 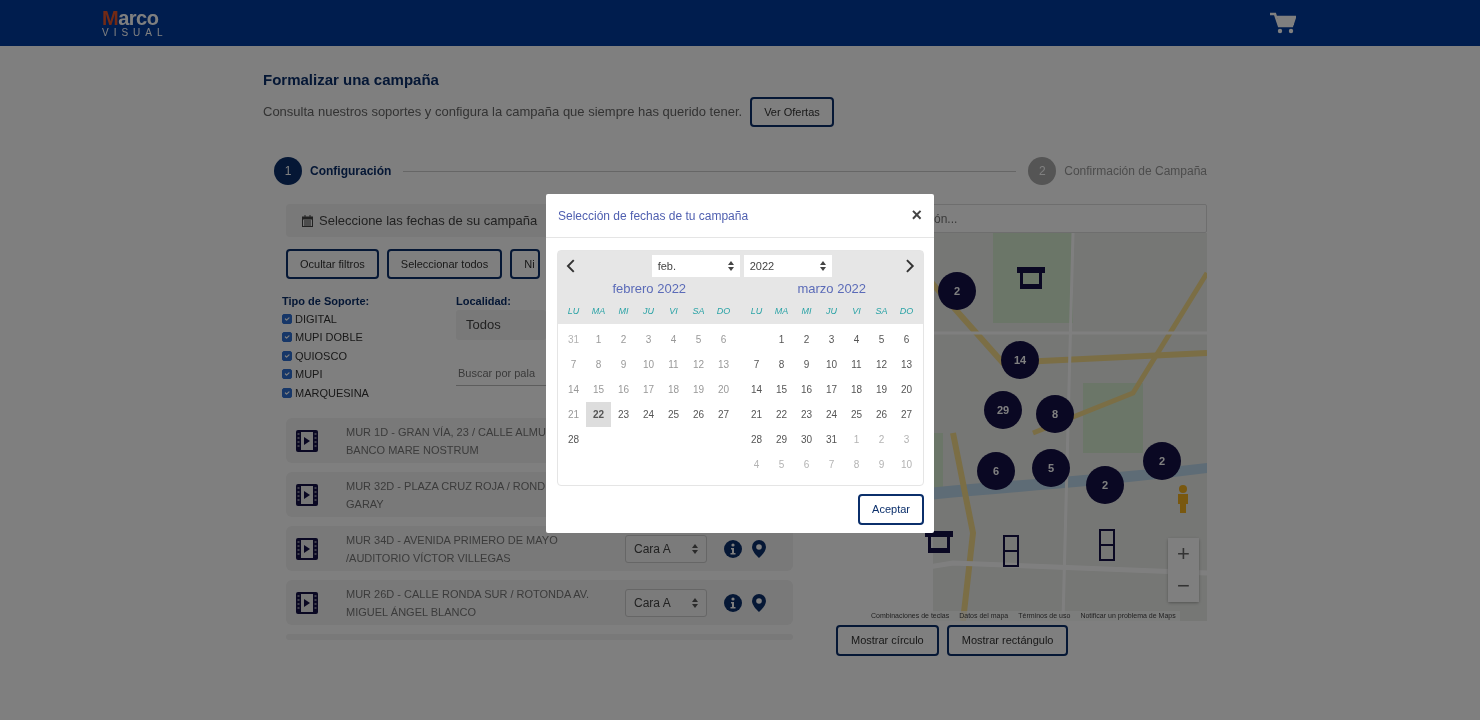 I want to click on accept-button: Aceptar, so click(x=891, y=509).